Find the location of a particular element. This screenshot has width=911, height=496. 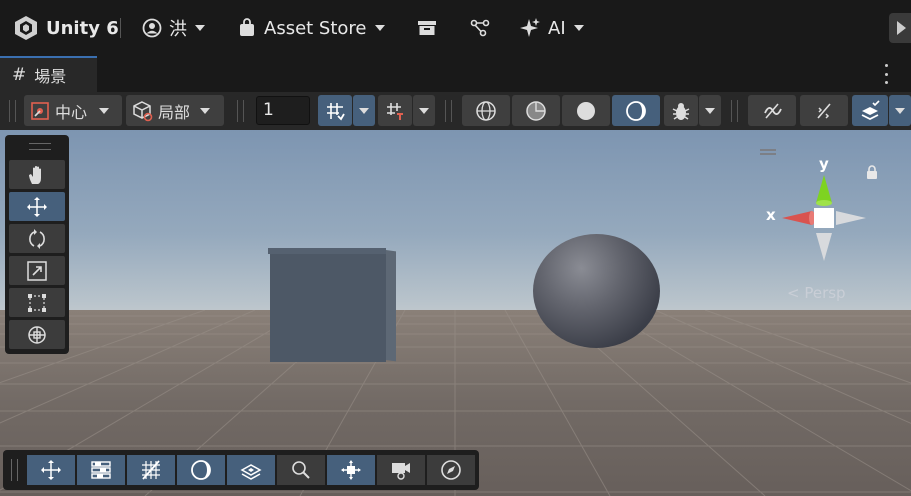

camera-overlay-icon is located at coordinates (401, 471).